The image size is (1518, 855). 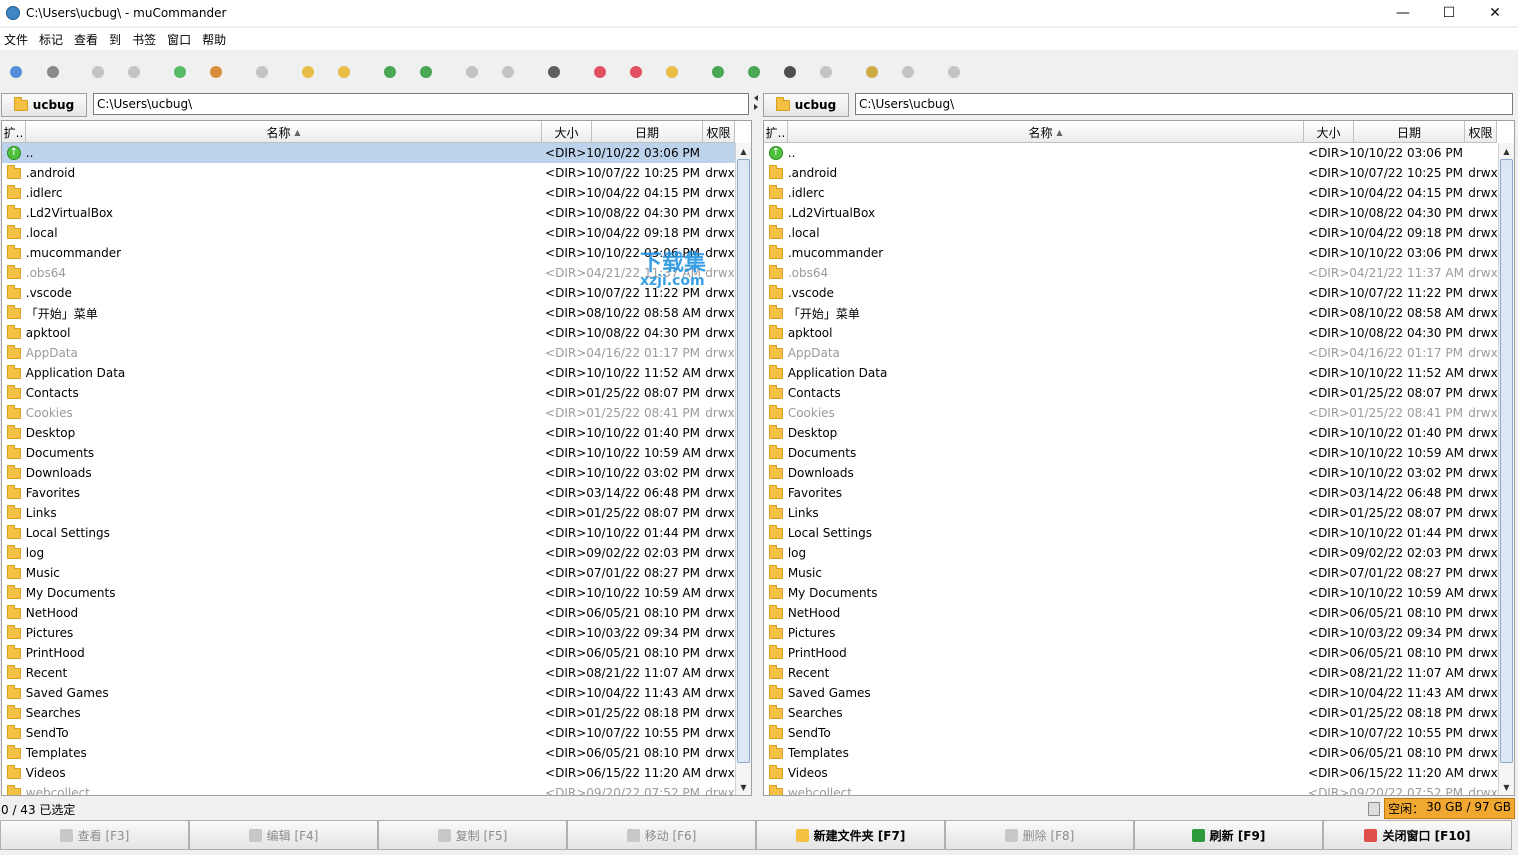 I want to click on compare-icon, so click(x=554, y=72).